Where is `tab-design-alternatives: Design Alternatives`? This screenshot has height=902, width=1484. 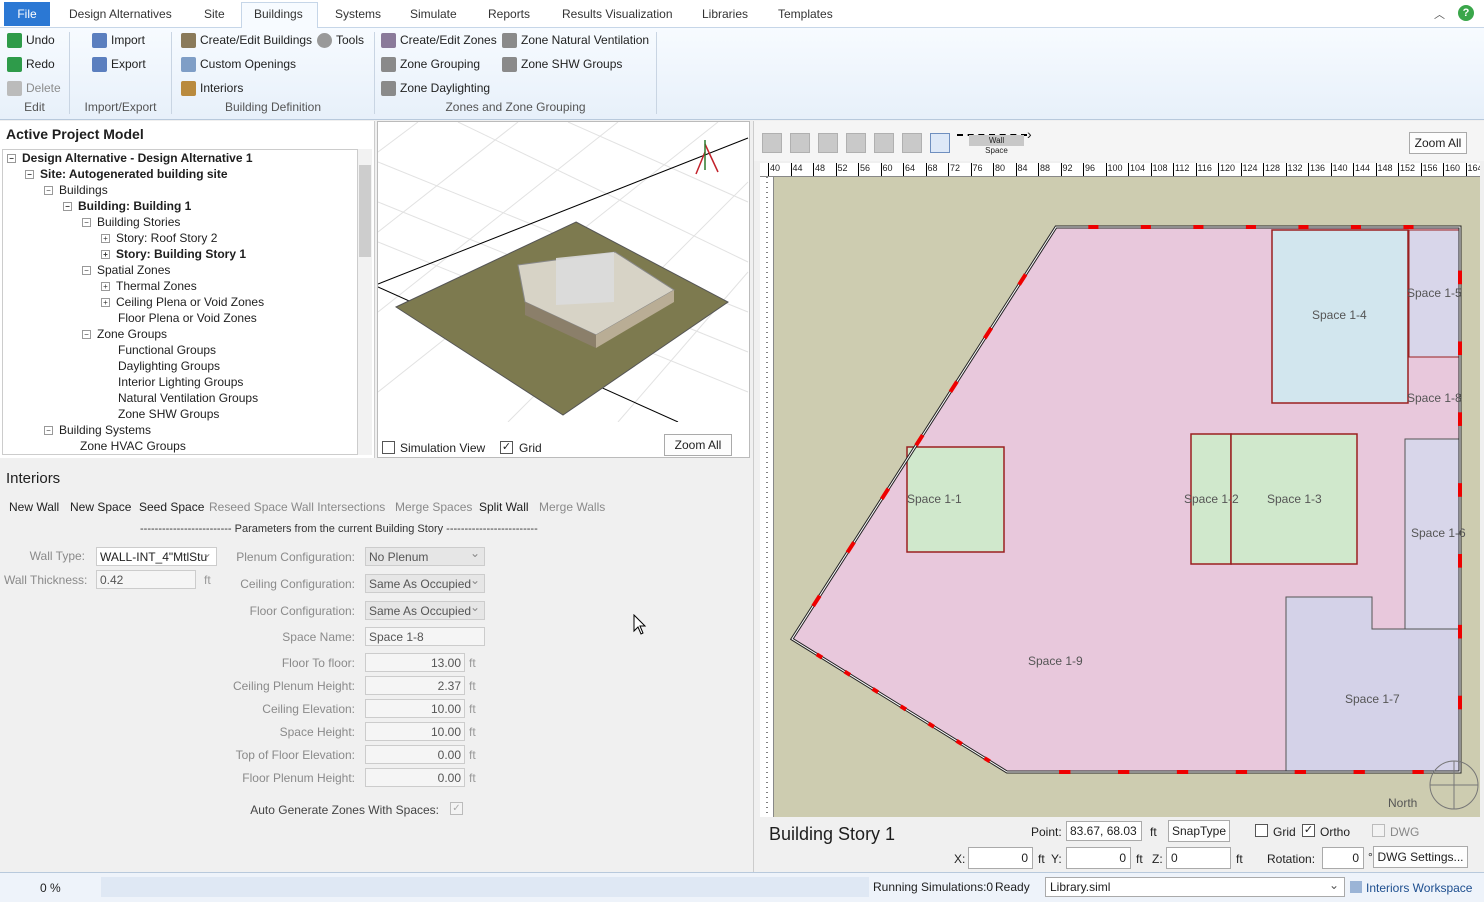
tab-design-alternatives: Design Alternatives is located at coordinates (120, 14).